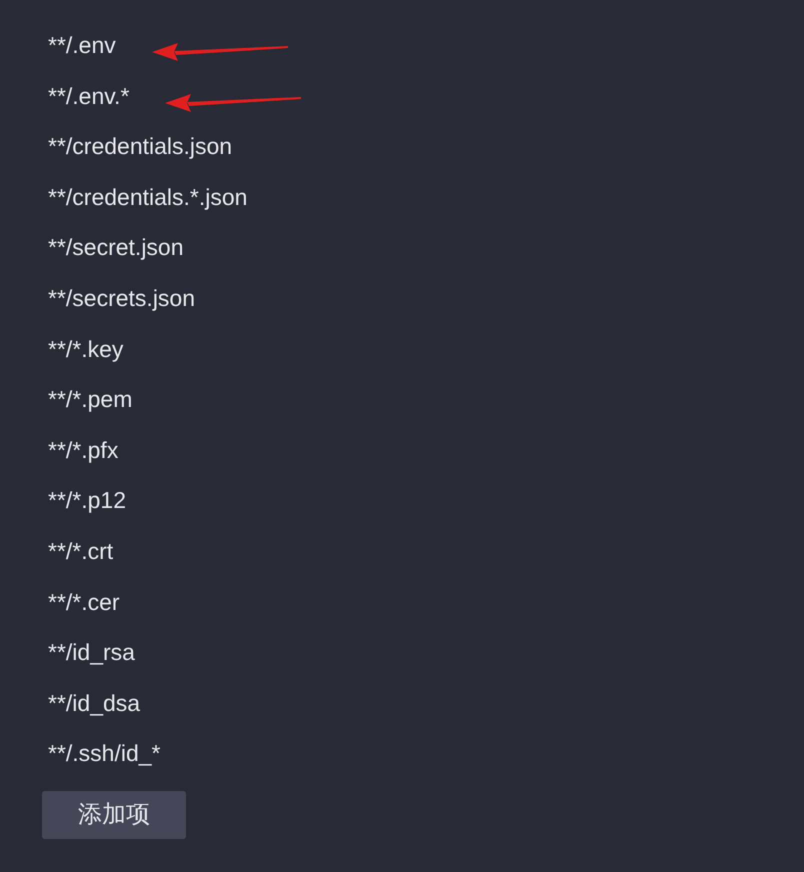 This screenshot has height=872, width=804. Describe the element at coordinates (104, 753) in the screenshot. I see `pattern-text: **/.ssh/id_*` at that location.